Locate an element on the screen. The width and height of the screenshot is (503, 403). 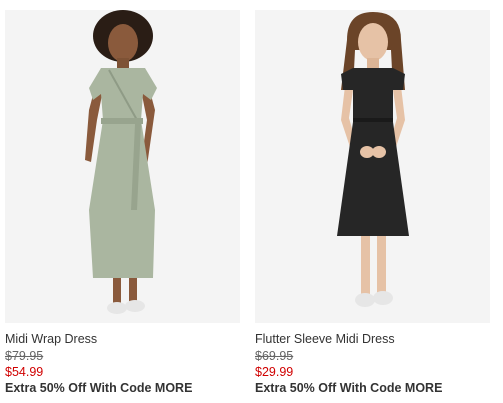
sale-price: $54.99 is located at coordinates (24, 372).